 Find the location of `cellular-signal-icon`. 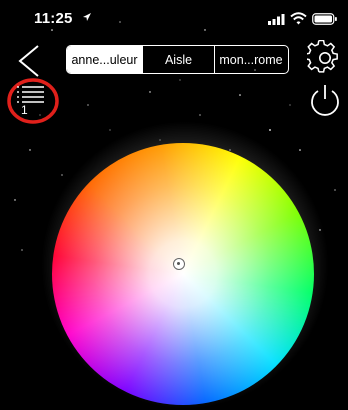

cellular-signal-icon is located at coordinates (276, 19).